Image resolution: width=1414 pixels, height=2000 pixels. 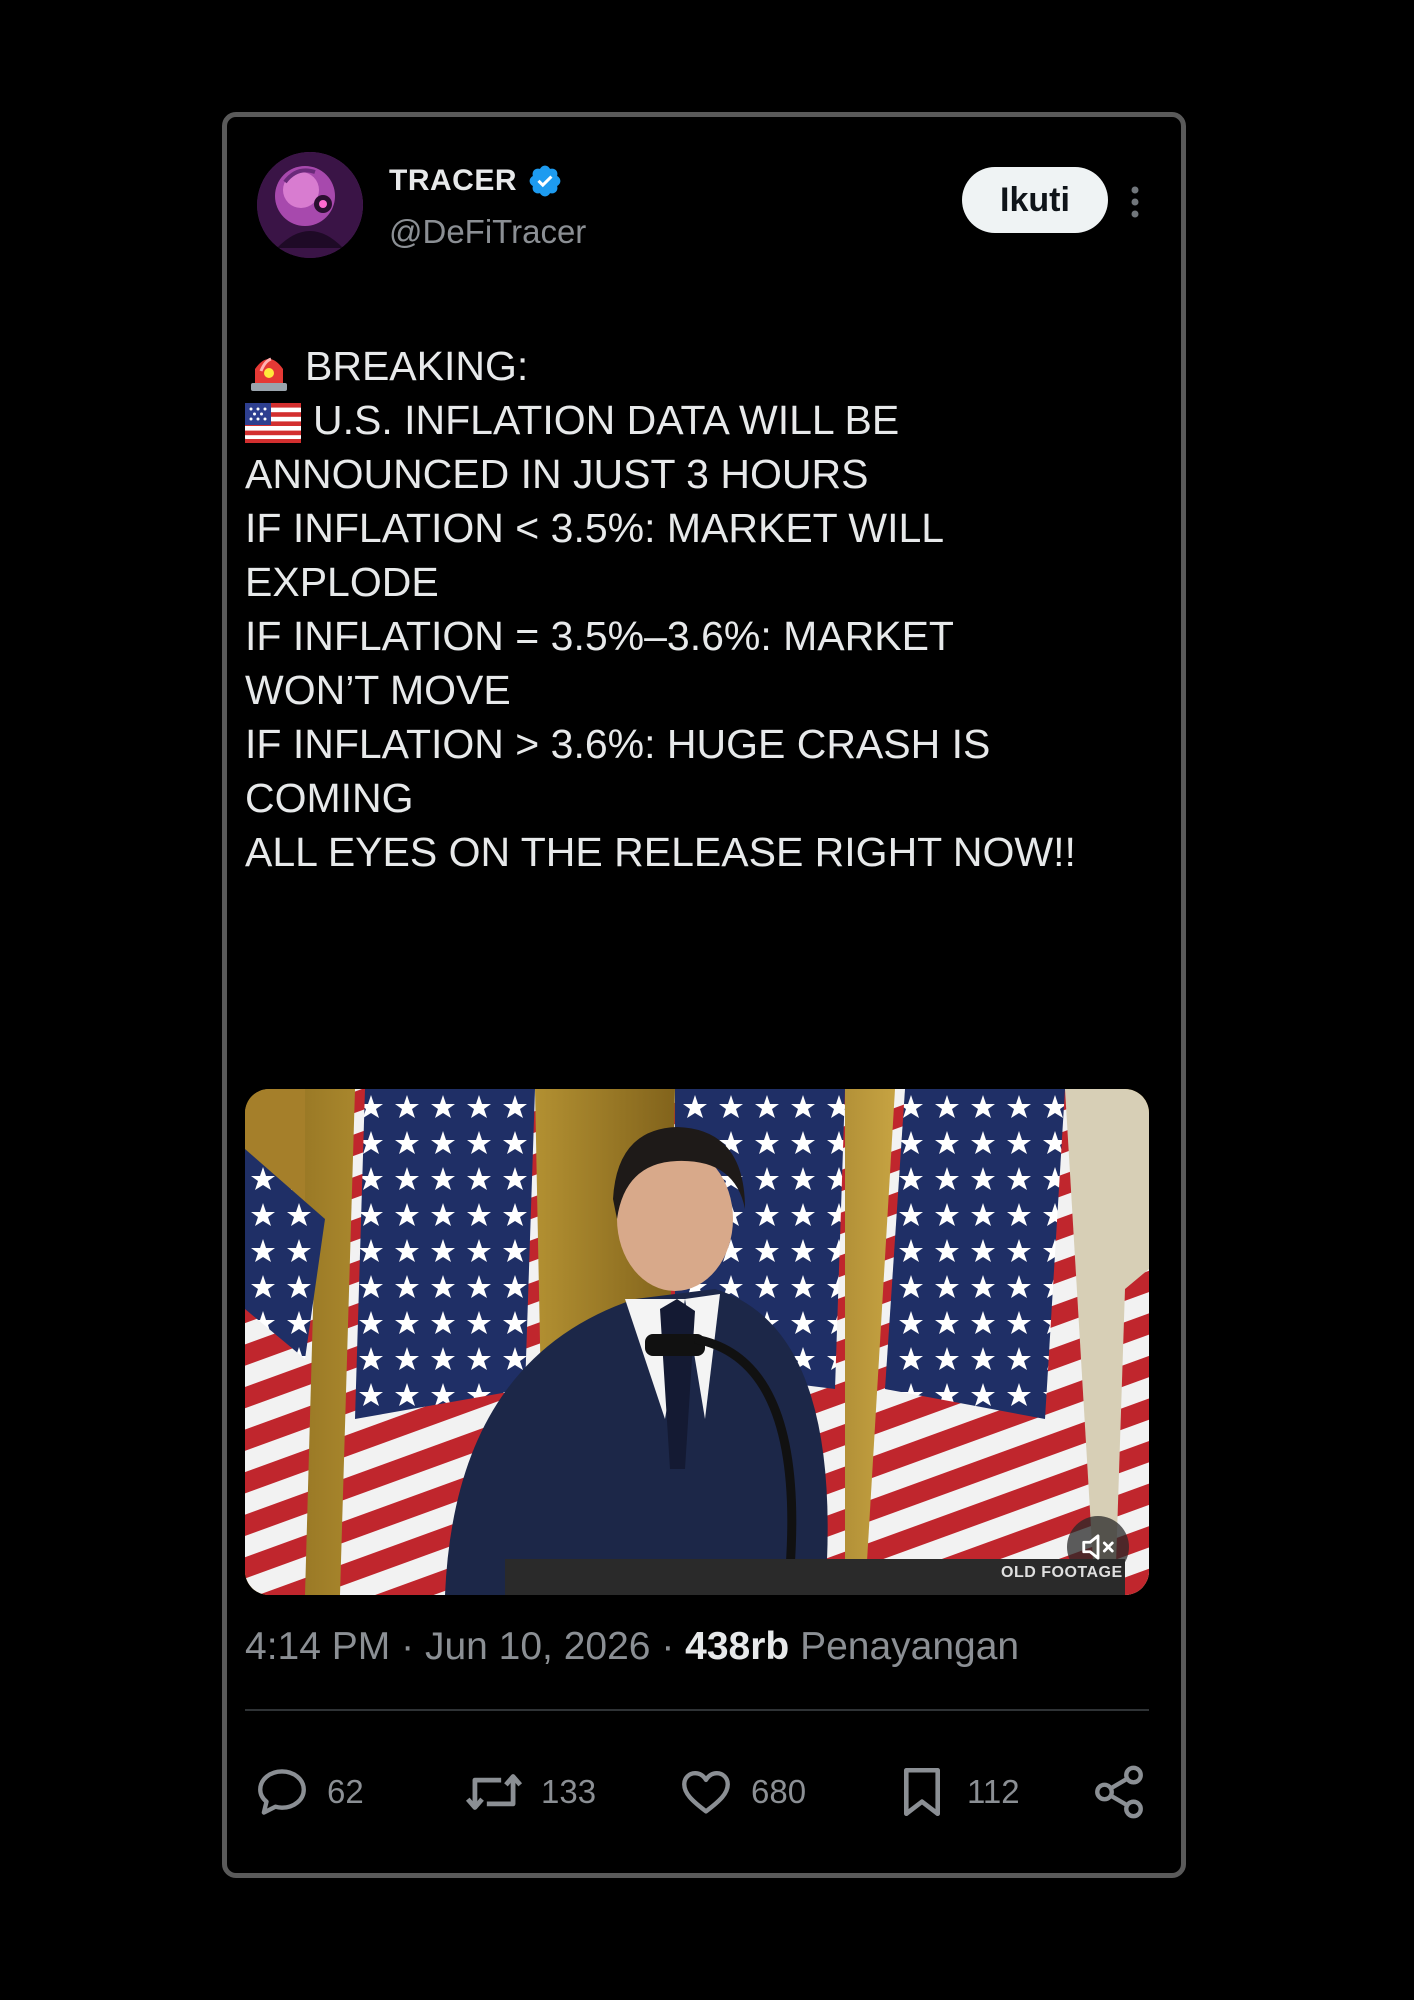 What do you see at coordinates (956, 1792) in the screenshot?
I see `bookmark-button: 112` at bounding box center [956, 1792].